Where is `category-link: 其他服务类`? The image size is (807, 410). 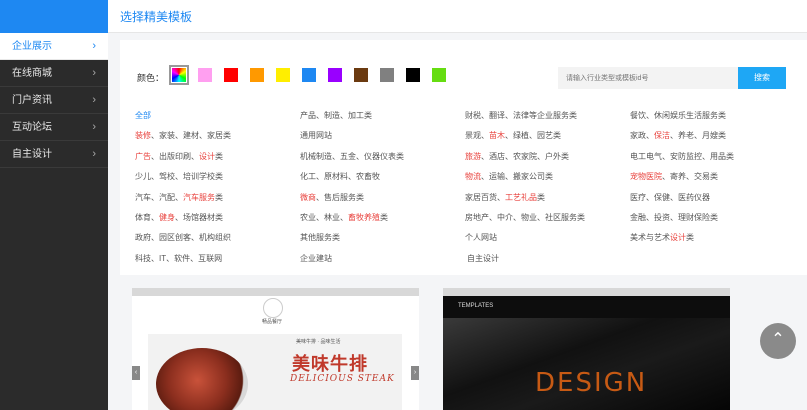
category-link: 其他服务类 is located at coordinates (320, 237).